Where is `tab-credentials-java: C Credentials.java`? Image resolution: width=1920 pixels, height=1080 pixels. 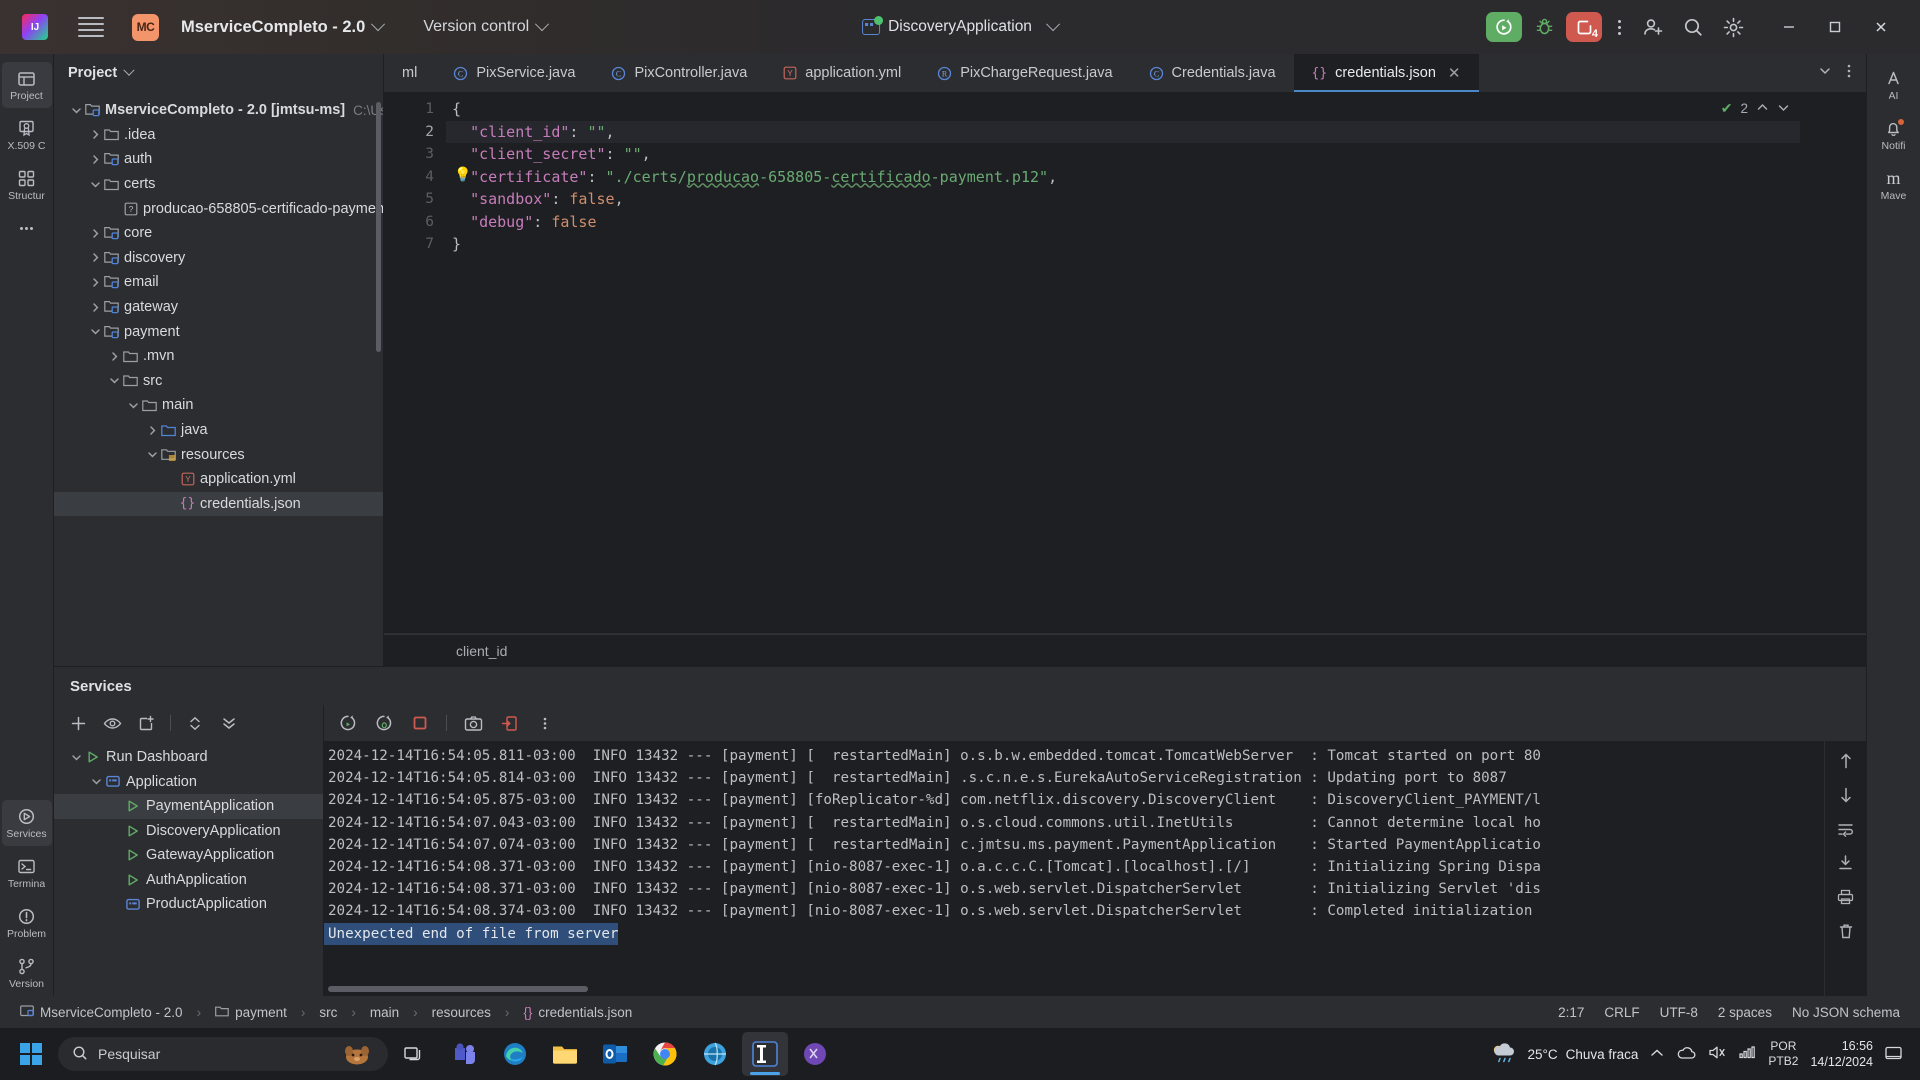 tab-credentials-java: C Credentials.java is located at coordinates (1212, 73).